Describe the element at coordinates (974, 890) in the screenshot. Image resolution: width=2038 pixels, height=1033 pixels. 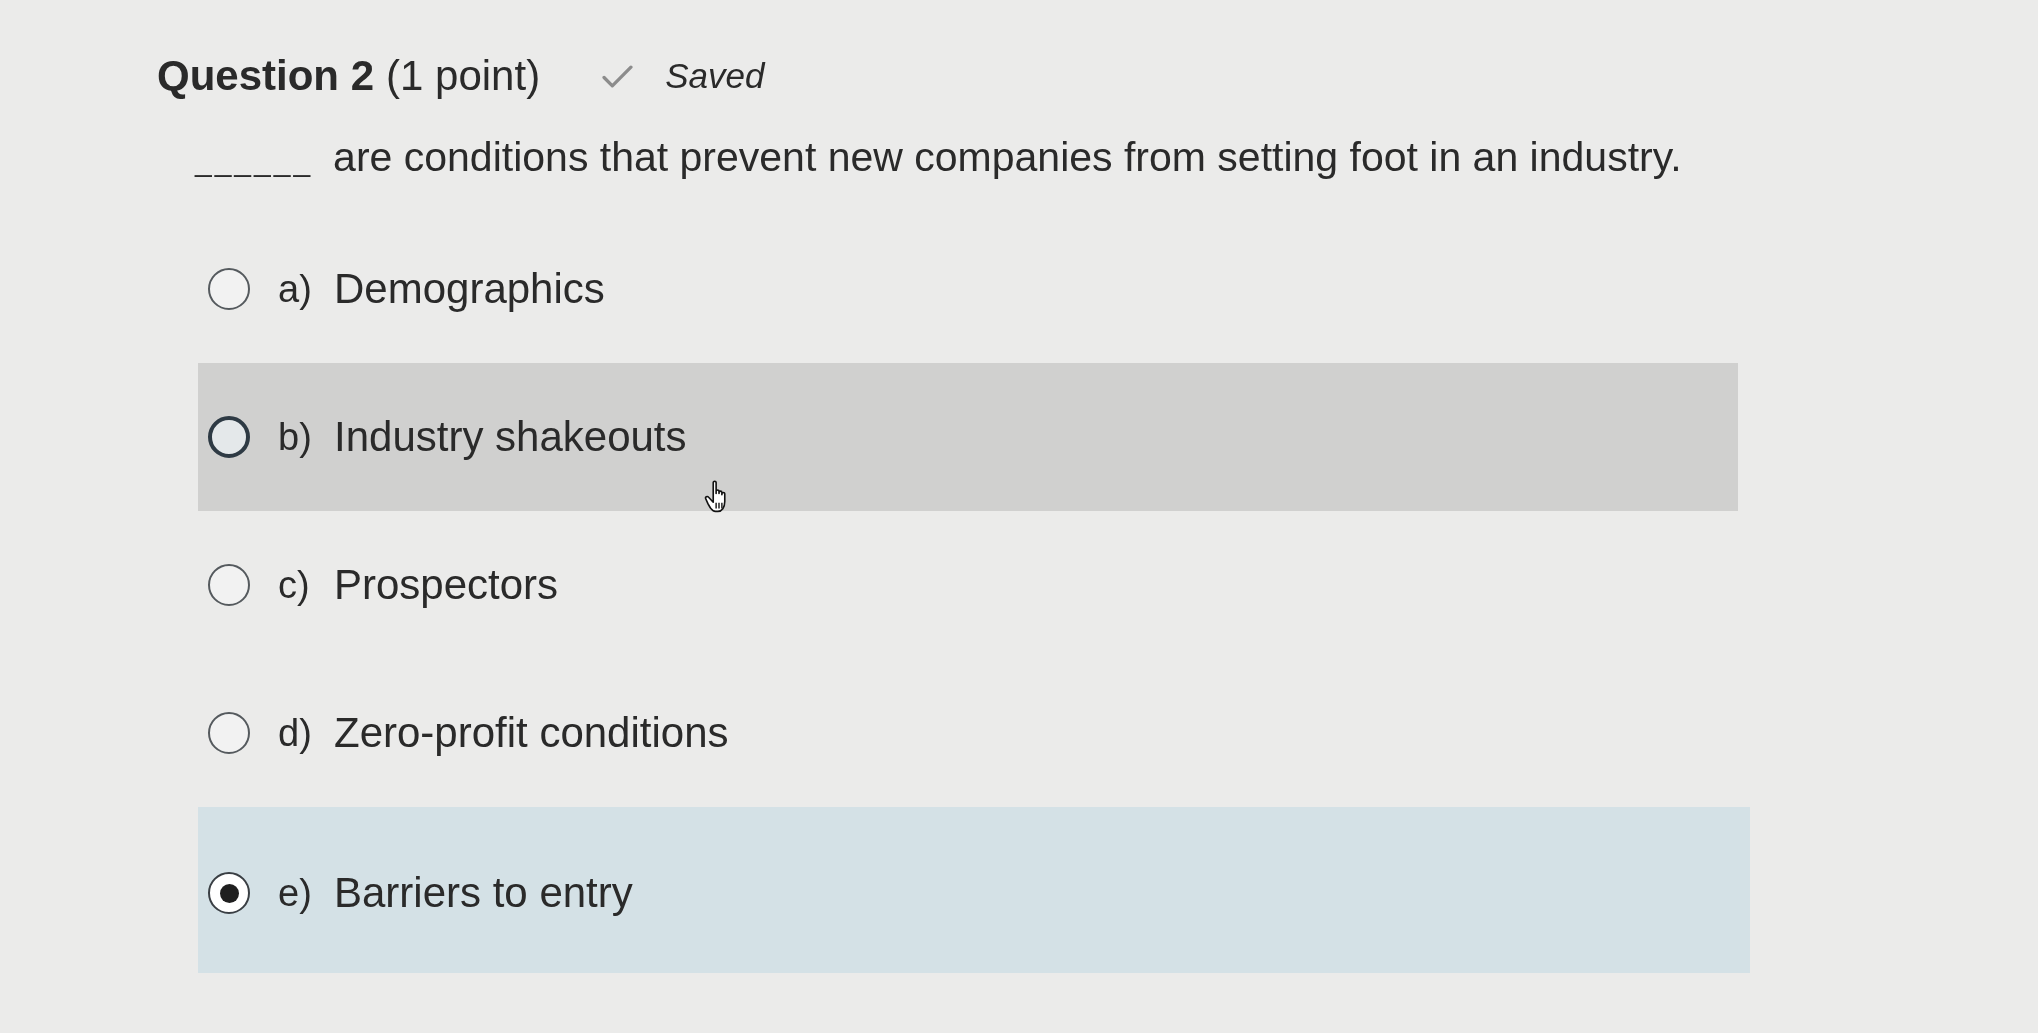
I see `option-highlight: e) Barriers to entry` at that location.